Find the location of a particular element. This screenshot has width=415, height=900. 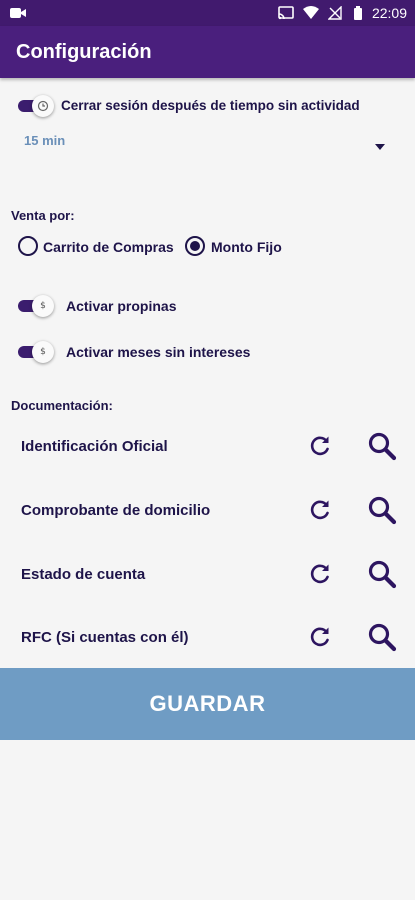

sale-section-label: Venta por: is located at coordinates (43, 215).